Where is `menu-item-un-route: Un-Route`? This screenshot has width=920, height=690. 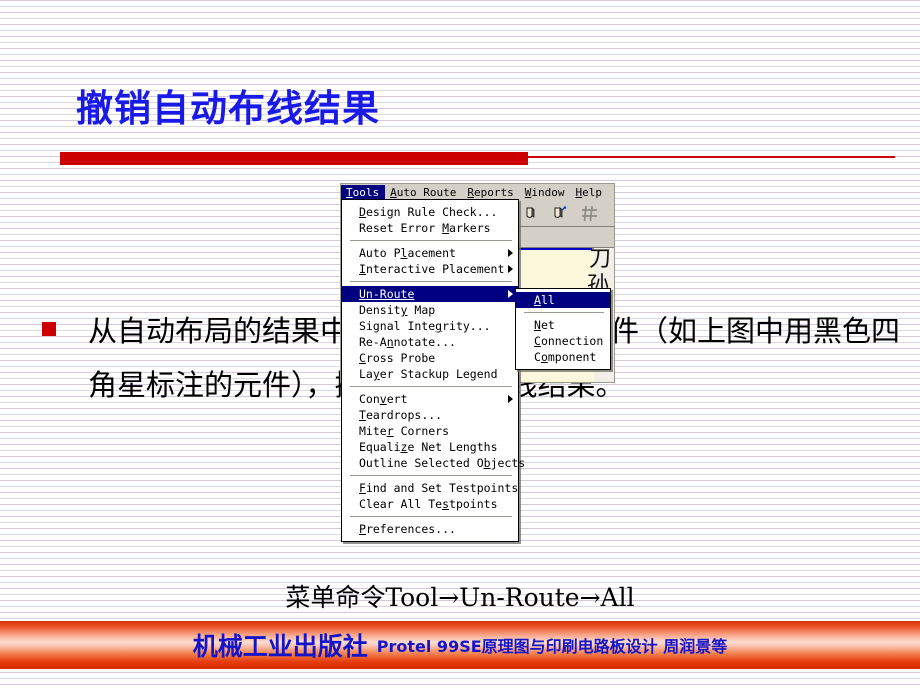 menu-item-un-route: Un-Route is located at coordinates (430, 294).